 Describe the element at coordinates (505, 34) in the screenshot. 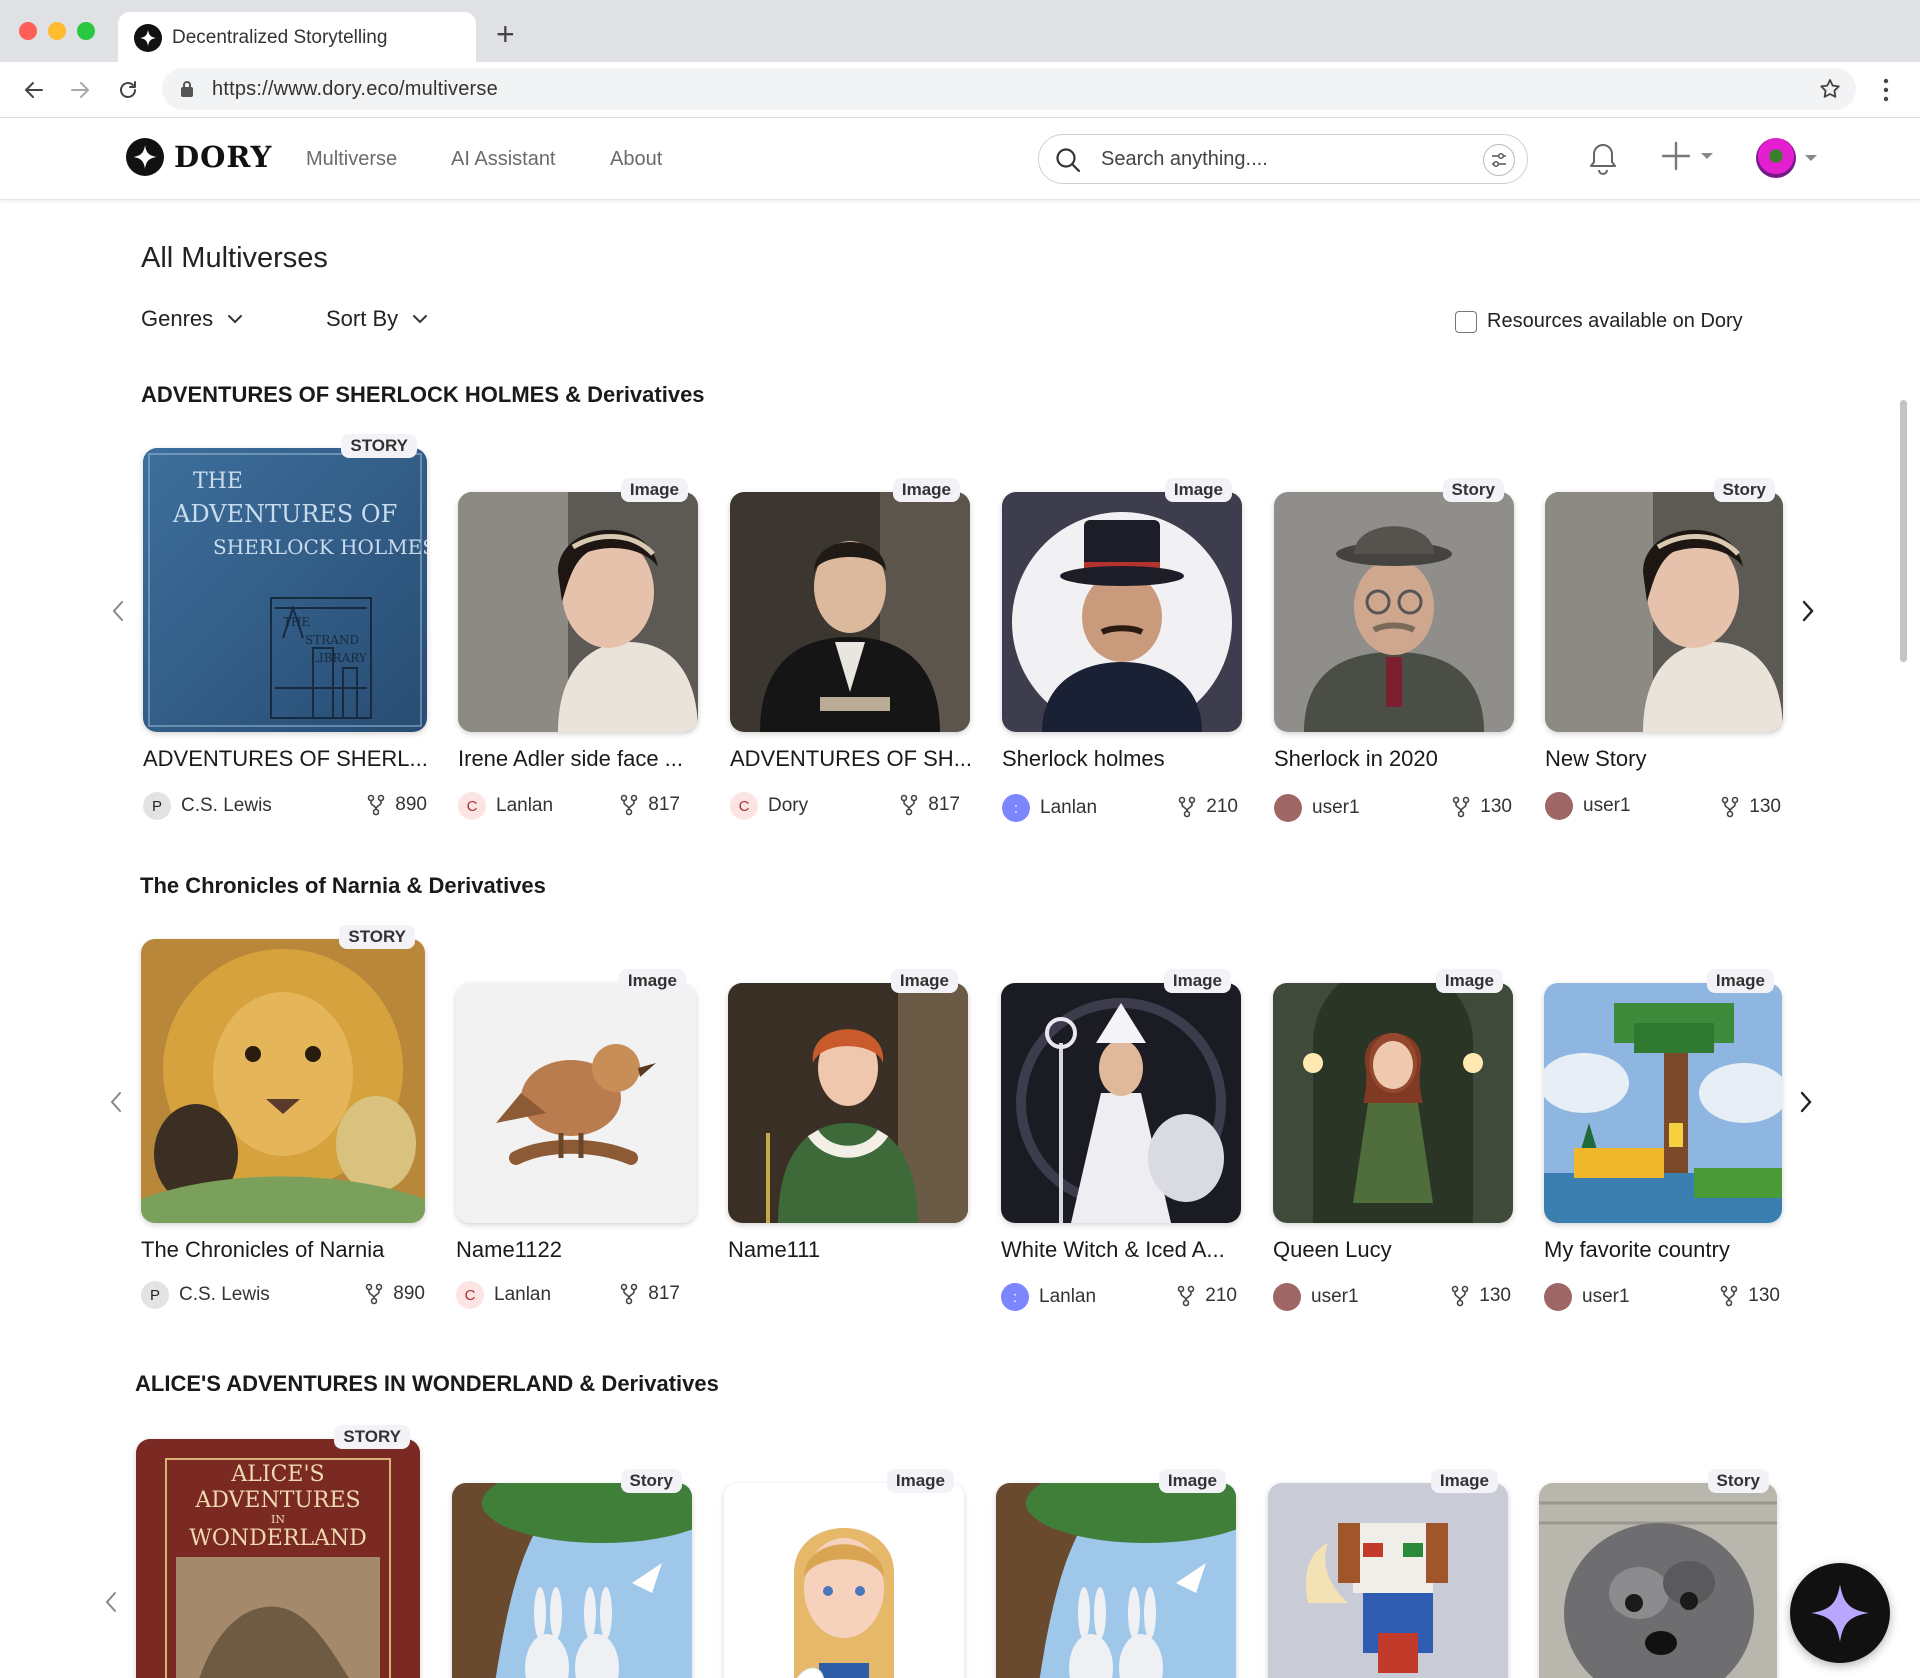

I see `new-tab-button: +` at that location.